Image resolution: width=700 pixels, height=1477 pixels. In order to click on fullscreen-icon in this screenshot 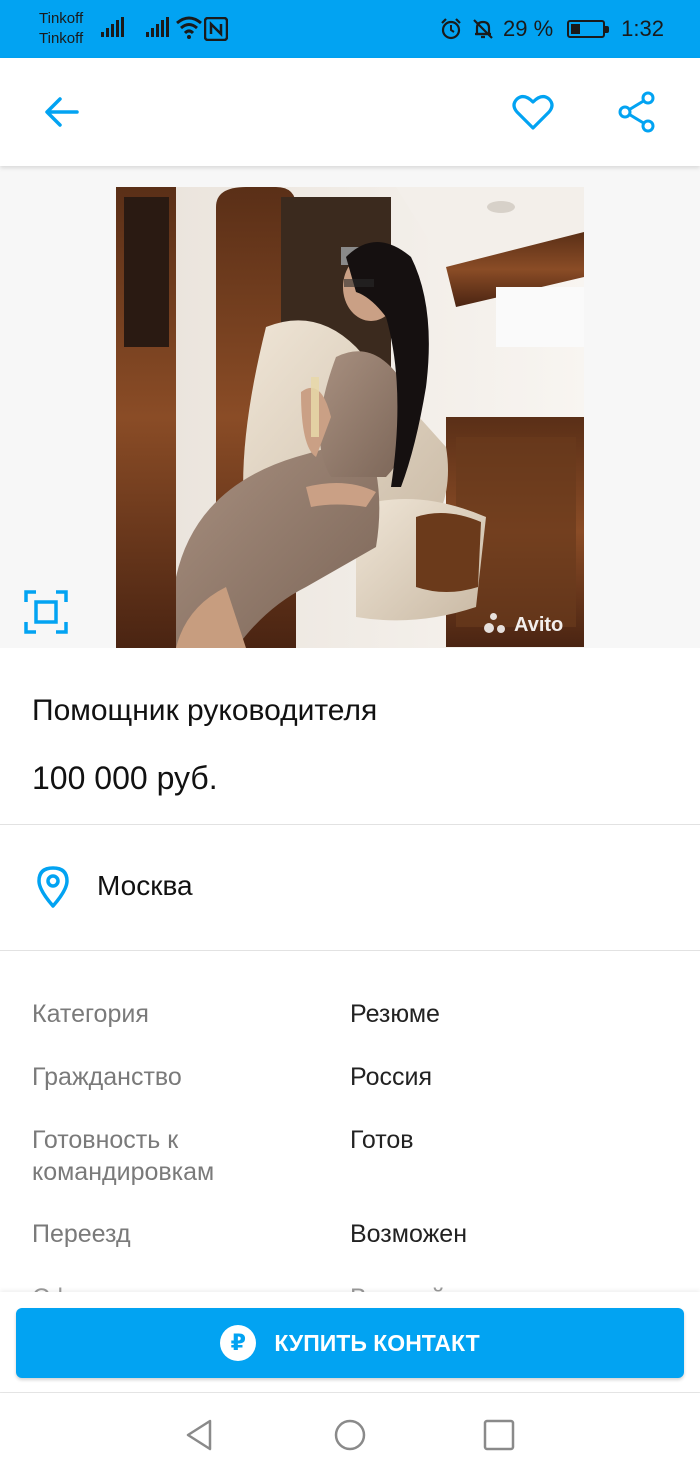, I will do `click(46, 612)`.